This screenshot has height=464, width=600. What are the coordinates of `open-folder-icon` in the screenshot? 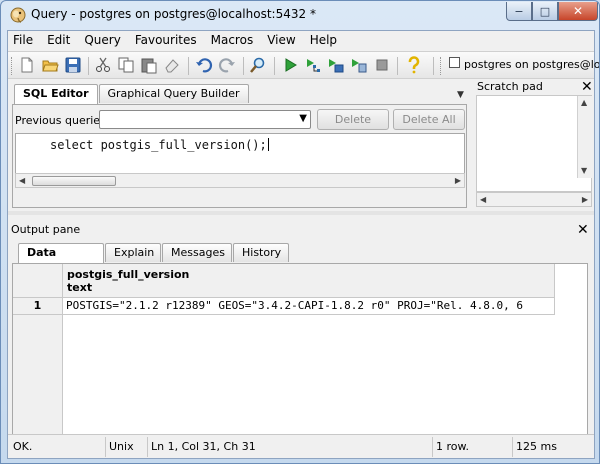 It's located at (50, 65).